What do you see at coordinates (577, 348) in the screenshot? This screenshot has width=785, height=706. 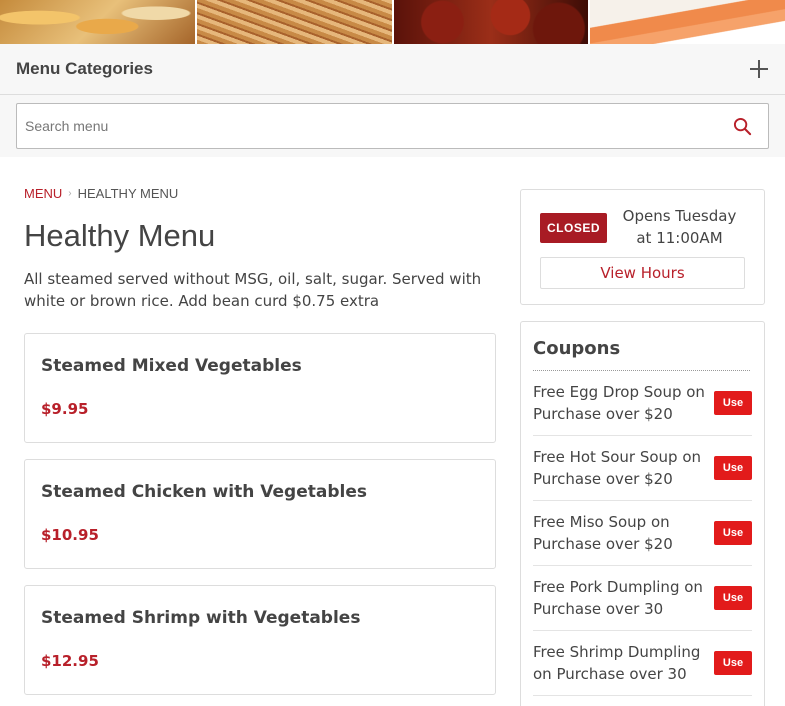 I see `coupons-title: Coupons` at bounding box center [577, 348].